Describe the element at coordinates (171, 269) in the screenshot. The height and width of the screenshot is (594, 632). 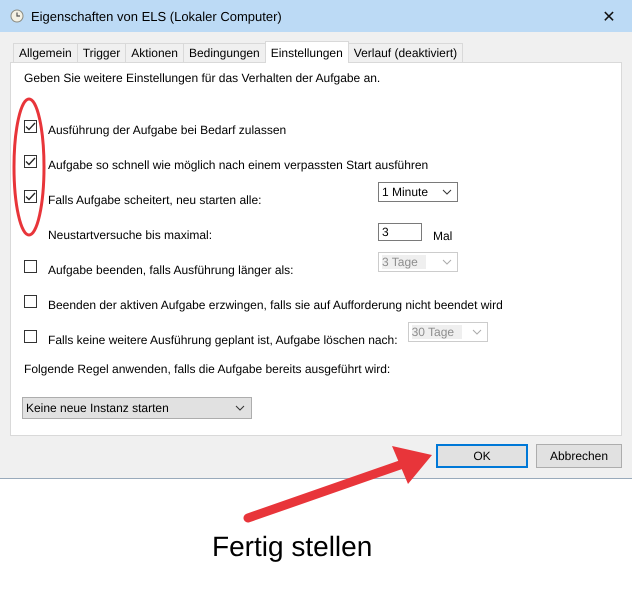
I see `checkbox-label: Aufgabe beenden, falls Ausführung länger als:` at that location.